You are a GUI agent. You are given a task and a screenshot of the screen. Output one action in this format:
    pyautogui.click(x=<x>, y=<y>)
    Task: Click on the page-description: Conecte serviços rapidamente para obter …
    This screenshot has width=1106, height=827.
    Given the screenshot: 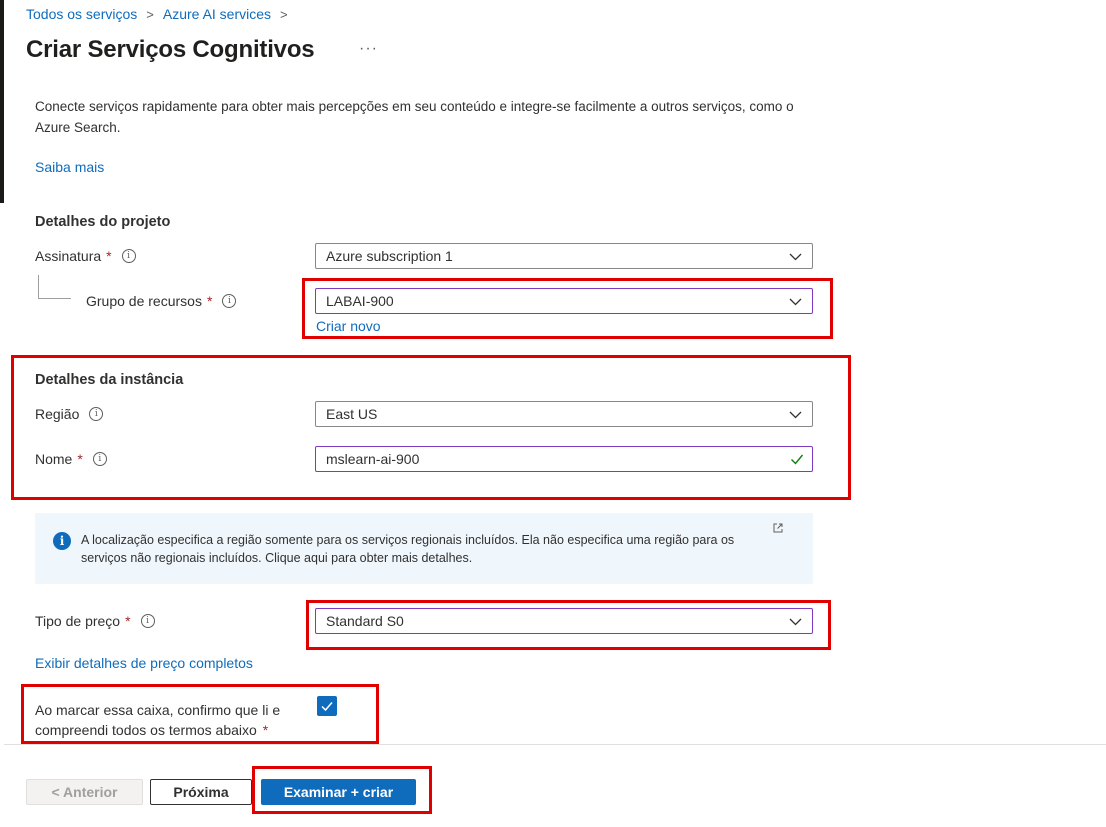 What is the action you would take?
    pyautogui.click(x=414, y=117)
    